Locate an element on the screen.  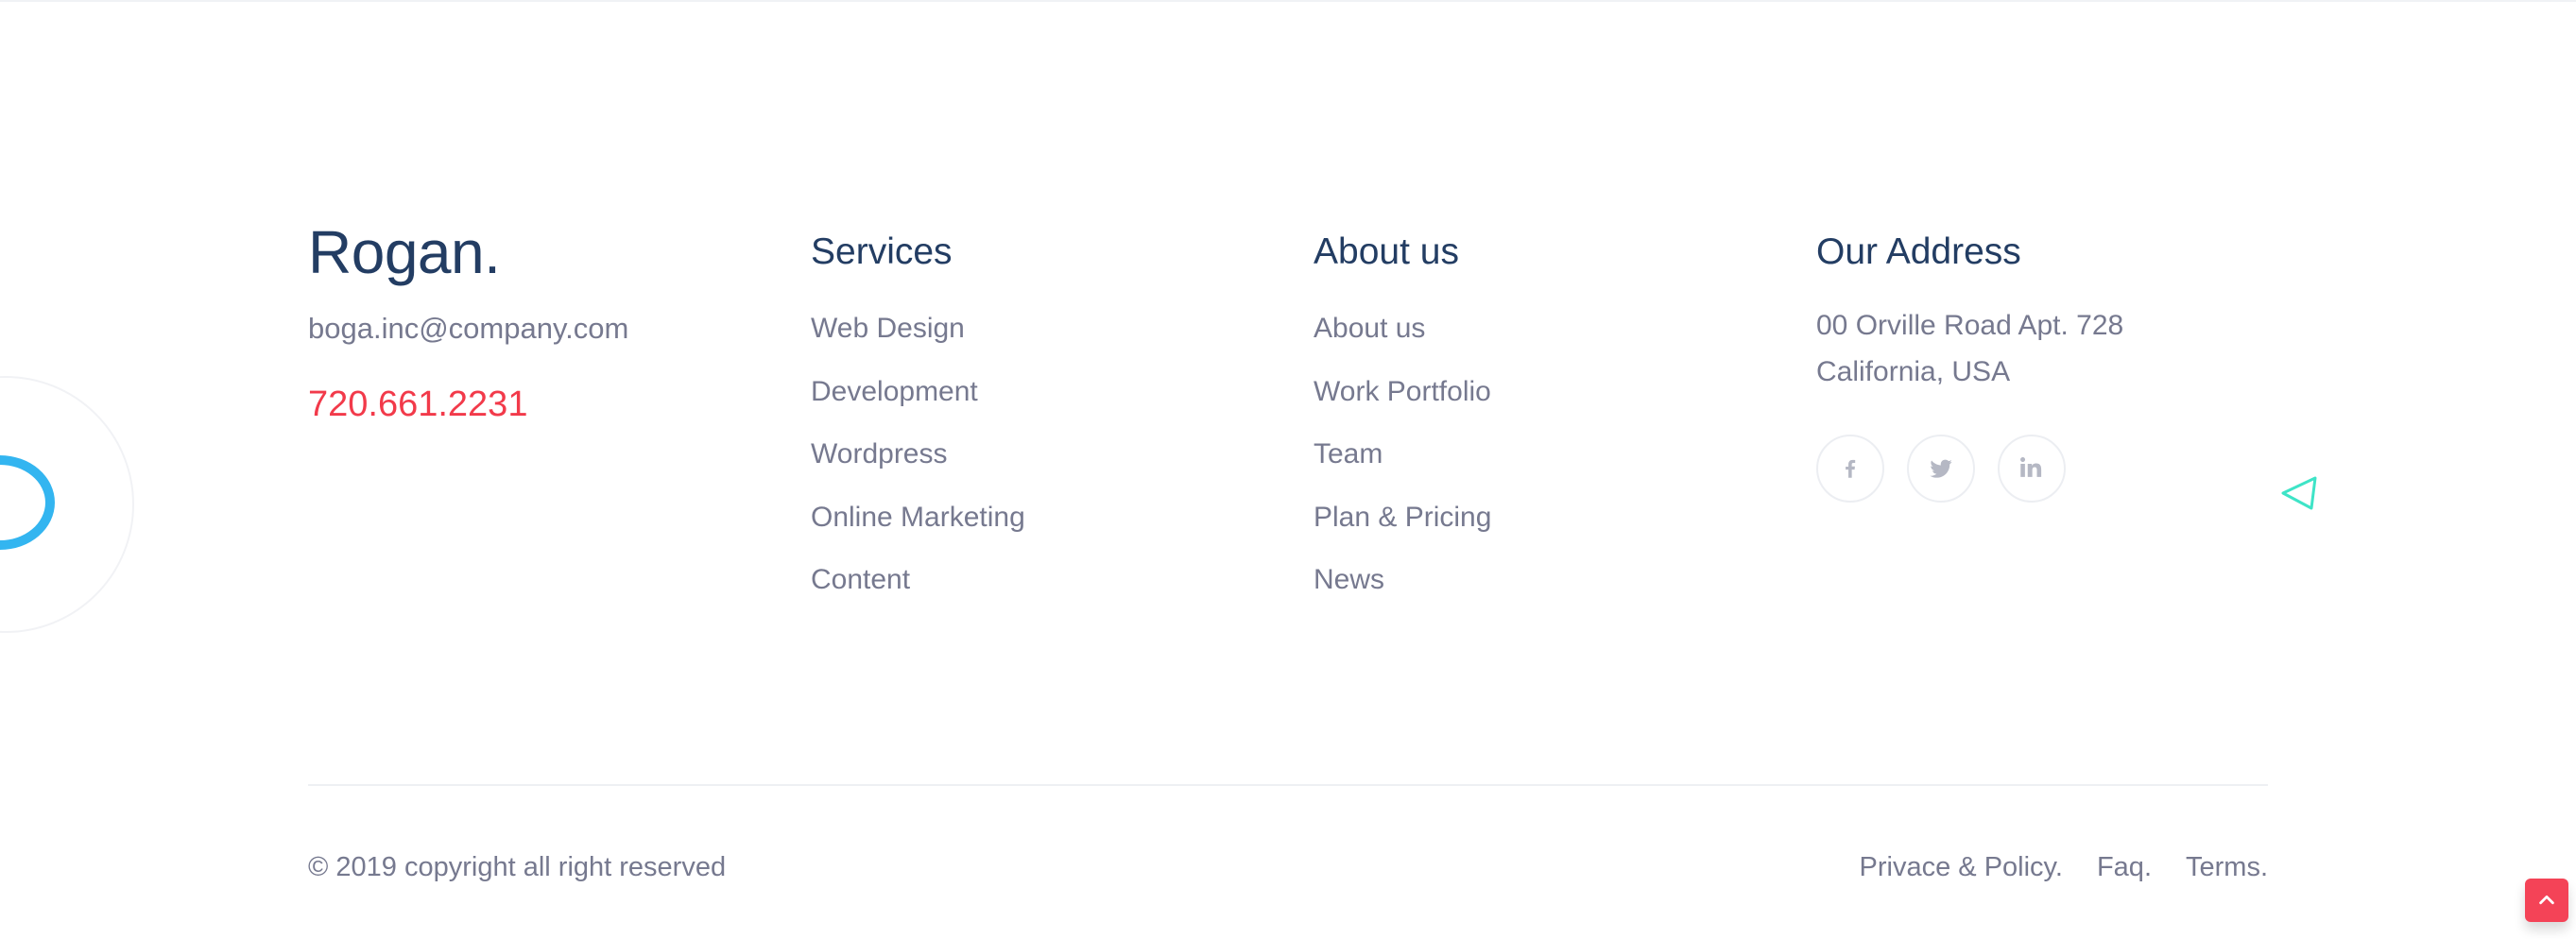
chevron-up-icon is located at coordinates (2546, 900).